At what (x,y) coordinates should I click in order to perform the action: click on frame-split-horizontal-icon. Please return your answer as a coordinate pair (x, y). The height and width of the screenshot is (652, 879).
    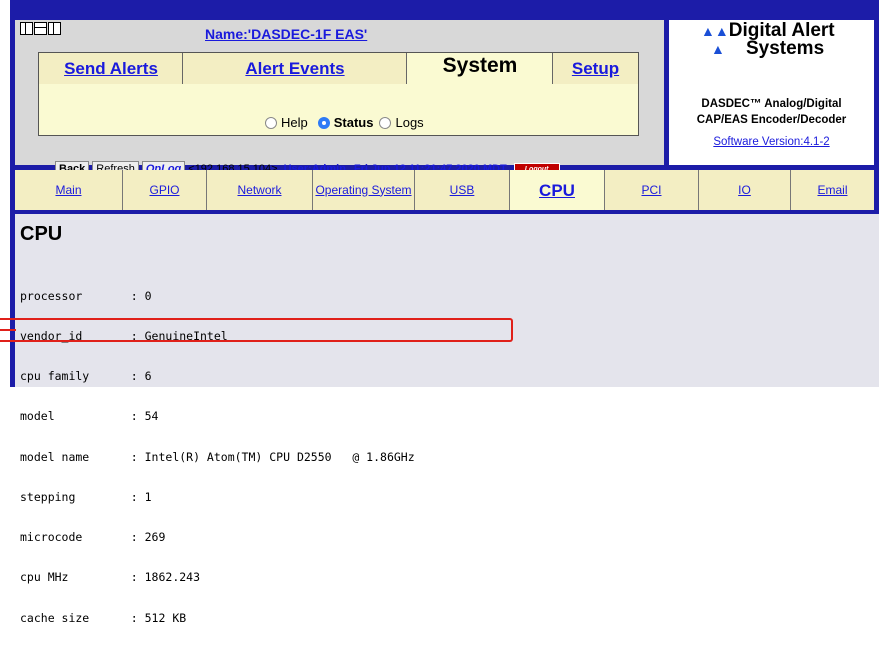
    Looking at the image, I should click on (40, 28).